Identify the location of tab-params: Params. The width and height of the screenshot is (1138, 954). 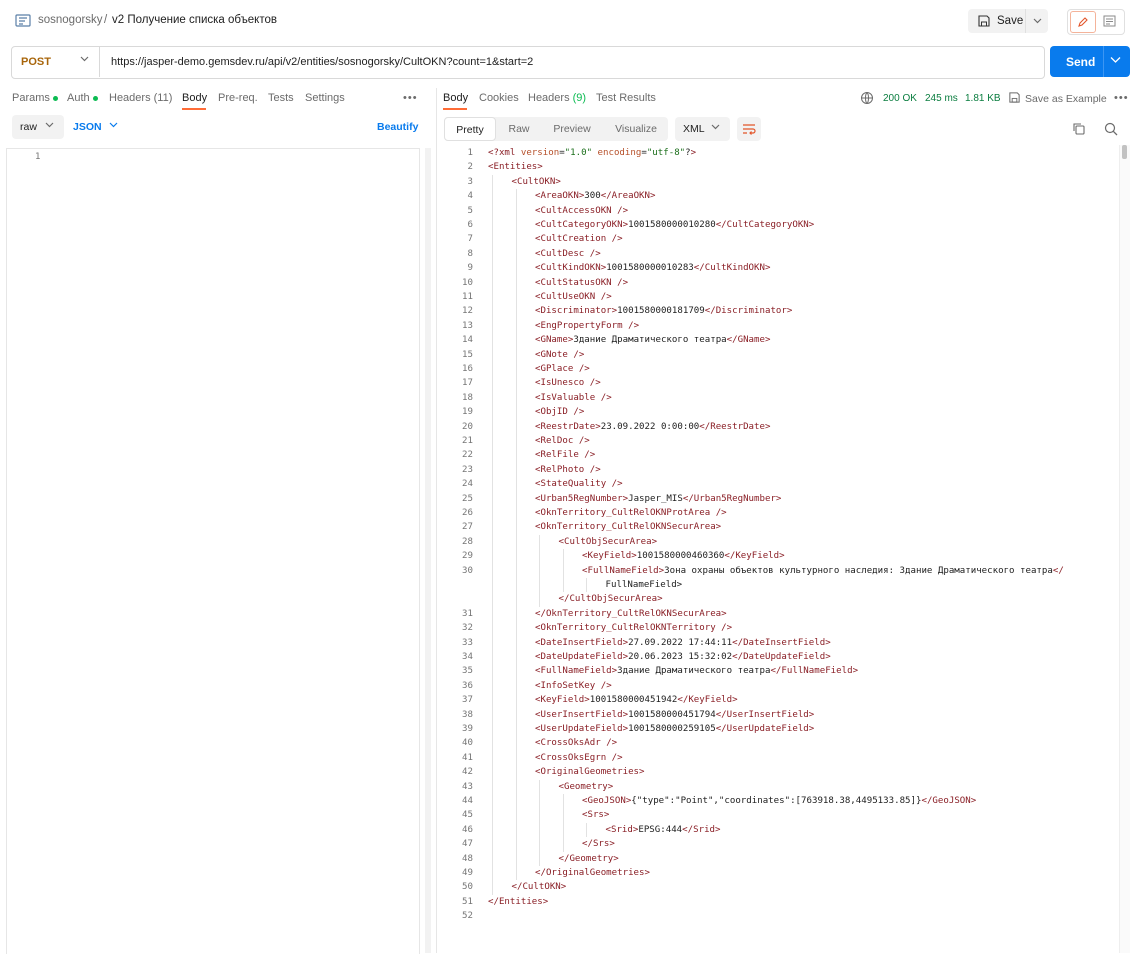
(35, 98).